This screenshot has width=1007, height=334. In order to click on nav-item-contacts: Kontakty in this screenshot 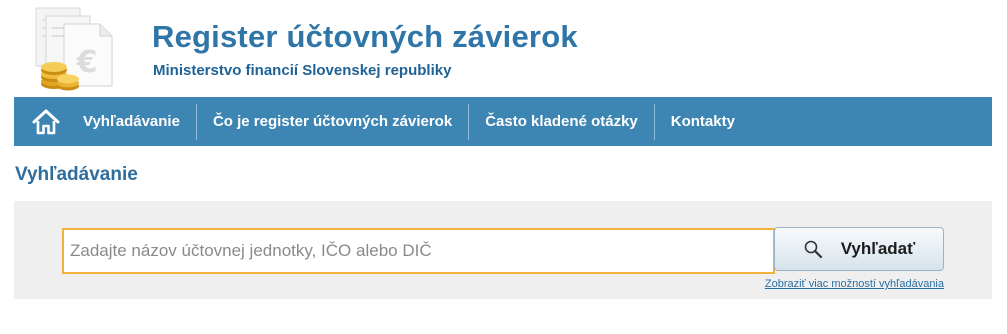, I will do `click(703, 121)`.